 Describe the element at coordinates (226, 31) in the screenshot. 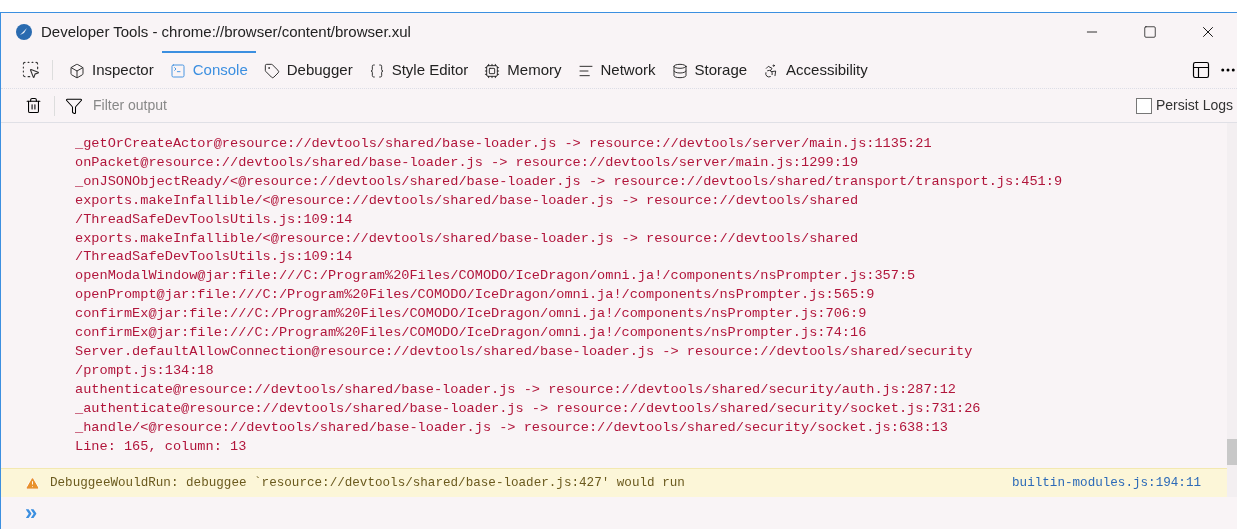

I see `window-title: Developer Tools - chrome://browser/content/browser.xul` at that location.